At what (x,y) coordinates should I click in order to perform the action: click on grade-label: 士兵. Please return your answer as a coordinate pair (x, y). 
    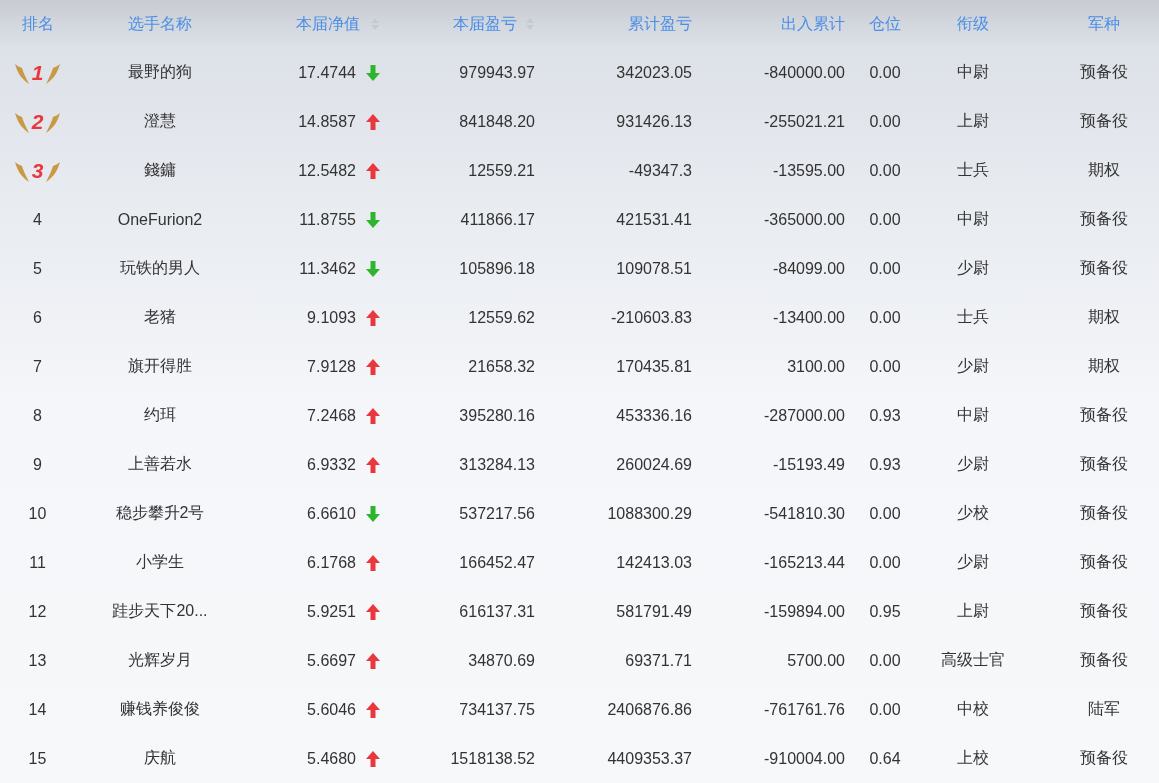
    Looking at the image, I should click on (973, 170).